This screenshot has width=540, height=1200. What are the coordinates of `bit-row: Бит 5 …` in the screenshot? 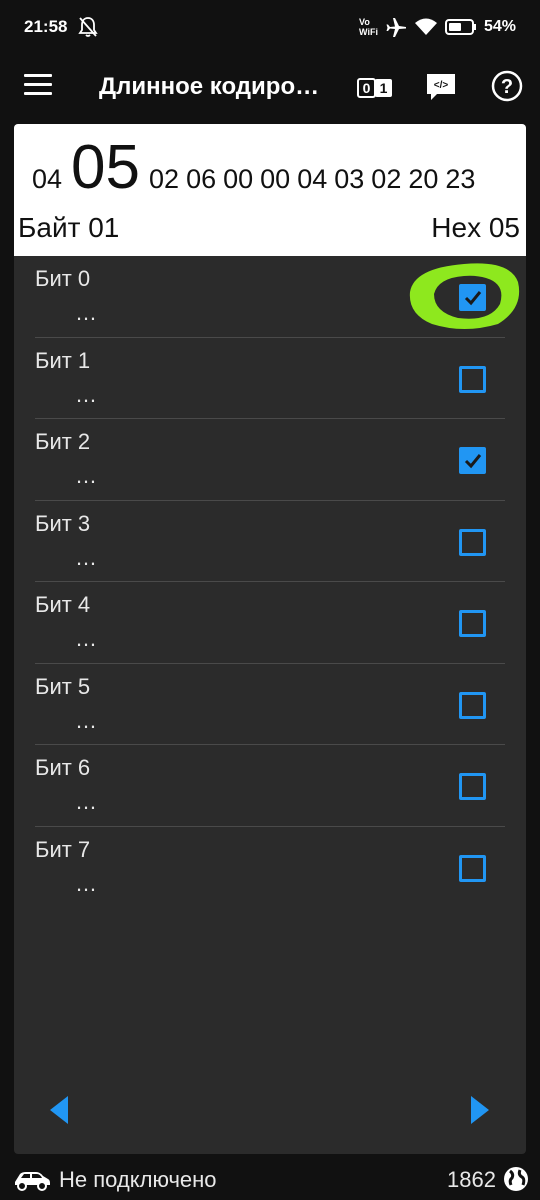 It's located at (270, 704).